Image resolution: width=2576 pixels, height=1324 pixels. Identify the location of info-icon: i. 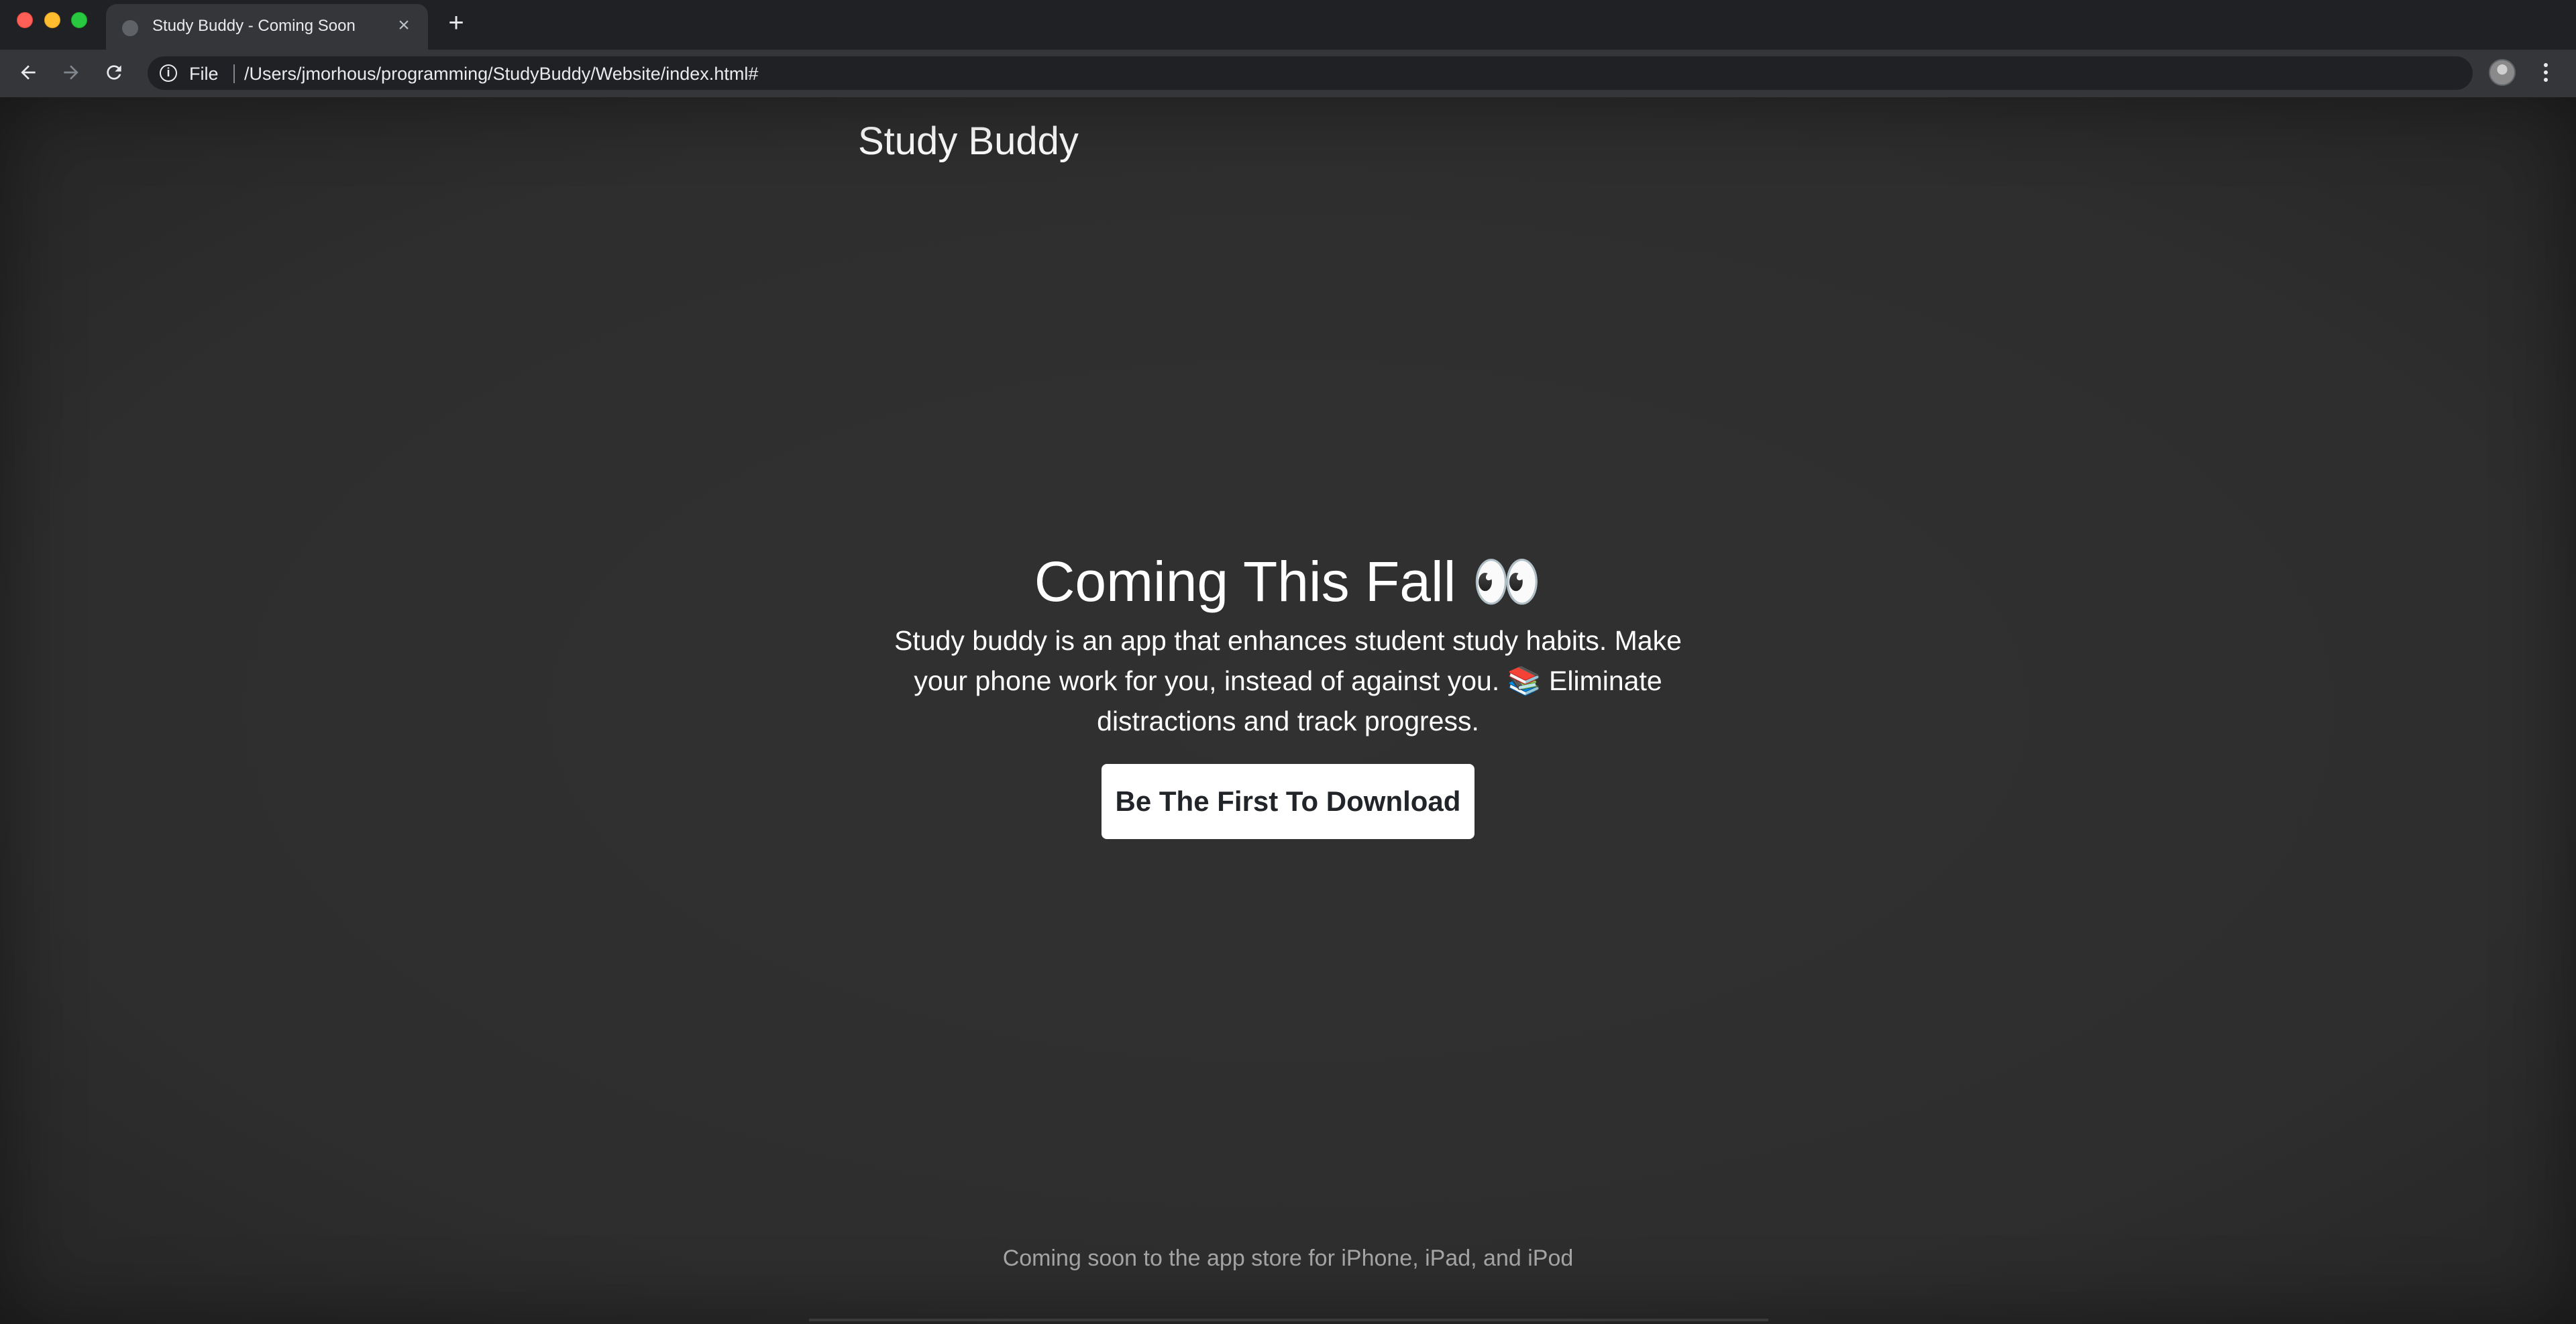
(168, 73).